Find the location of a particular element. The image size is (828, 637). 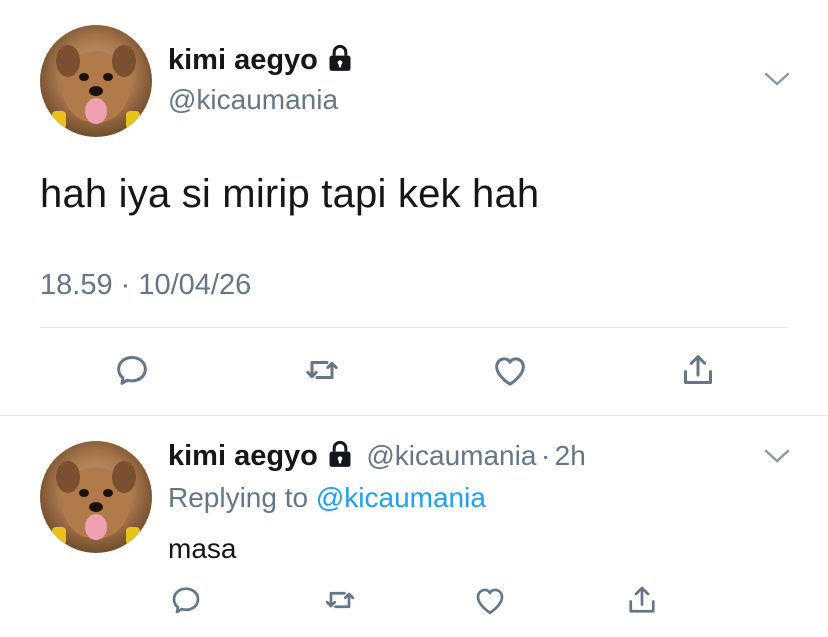

timestamp: 18.59 · 10/04/26 is located at coordinates (145, 285).